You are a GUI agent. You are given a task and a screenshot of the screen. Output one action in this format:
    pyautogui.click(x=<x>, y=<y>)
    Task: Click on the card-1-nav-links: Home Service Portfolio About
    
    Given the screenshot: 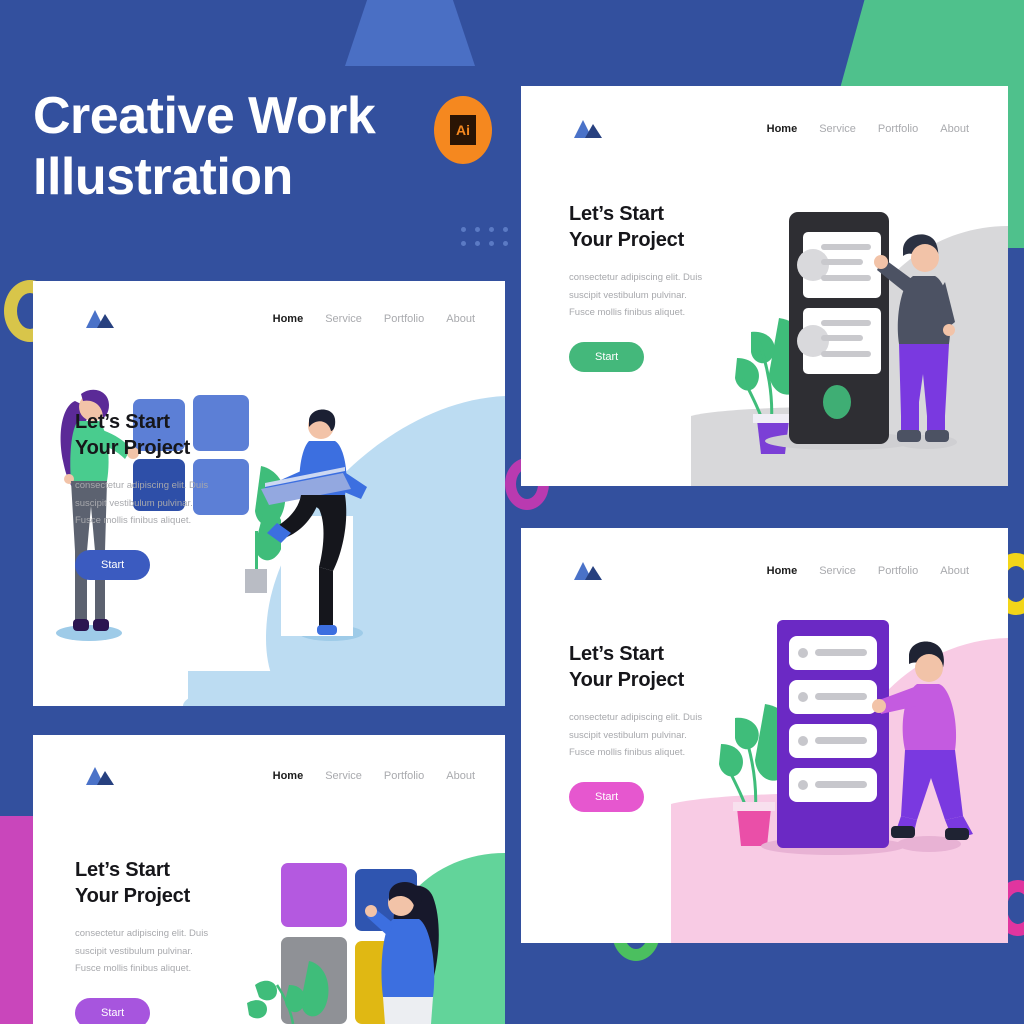 What is the action you would take?
    pyautogui.click(x=374, y=319)
    